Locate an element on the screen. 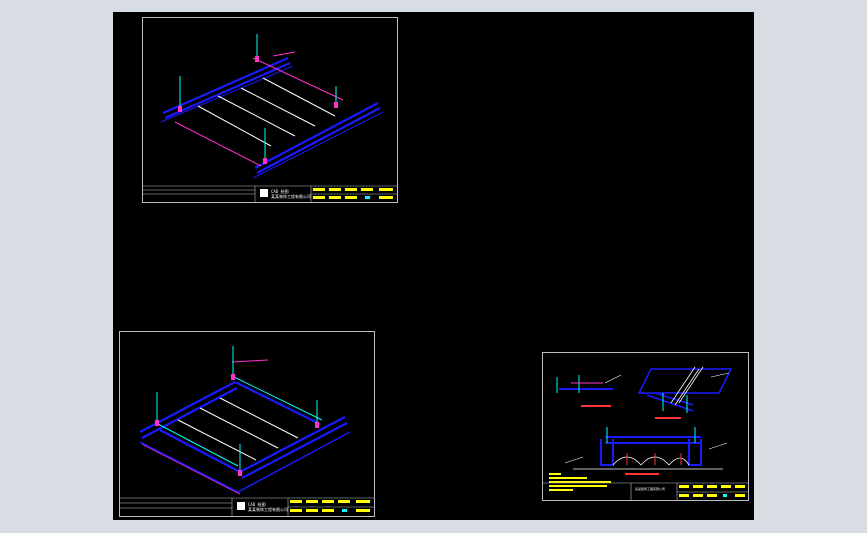 This screenshot has width=867, height=533. sheet-detail: 某某装饰工程有限公司 is located at coordinates (645, 426).